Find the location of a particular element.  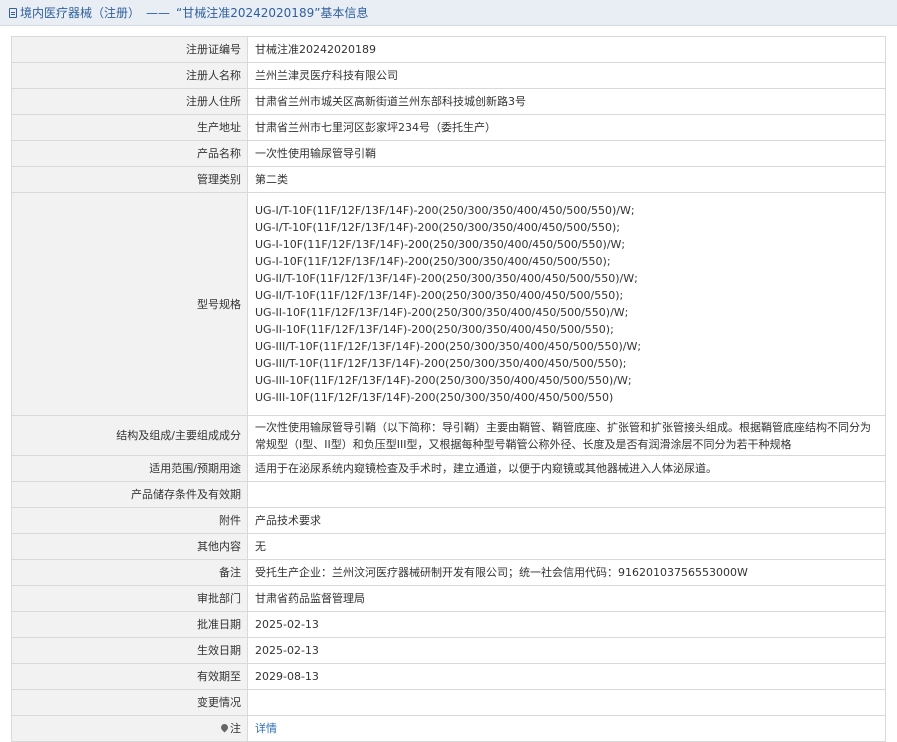

table-row: 生效日期 2025-02-13 is located at coordinates (448, 650).